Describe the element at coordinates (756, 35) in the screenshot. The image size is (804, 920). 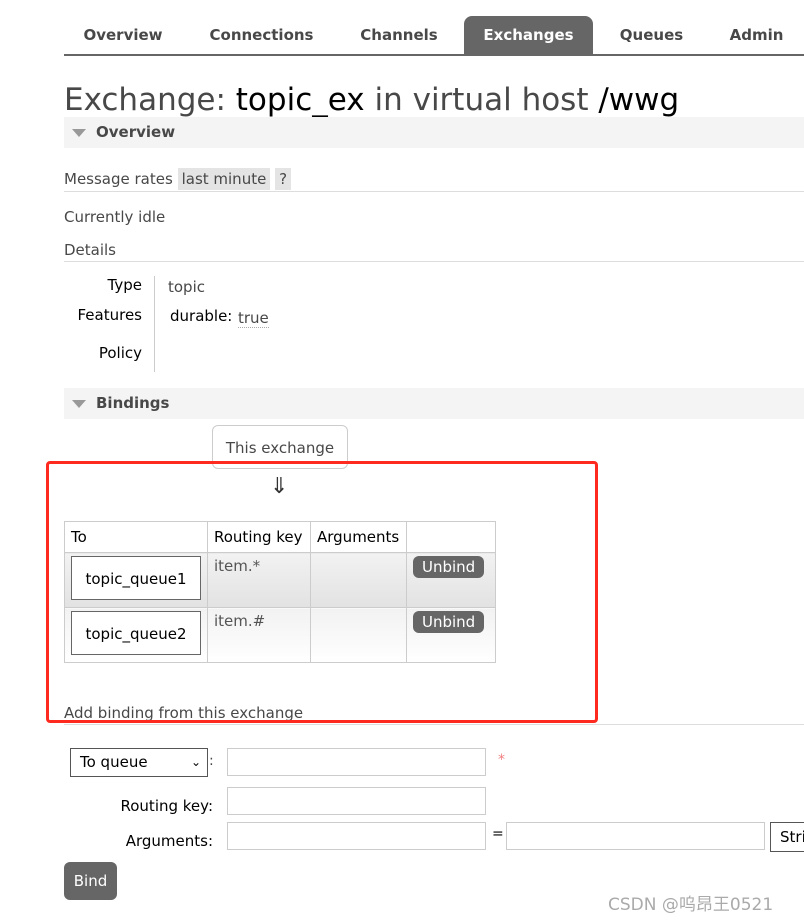
I see `tab-admin: Admin` at that location.